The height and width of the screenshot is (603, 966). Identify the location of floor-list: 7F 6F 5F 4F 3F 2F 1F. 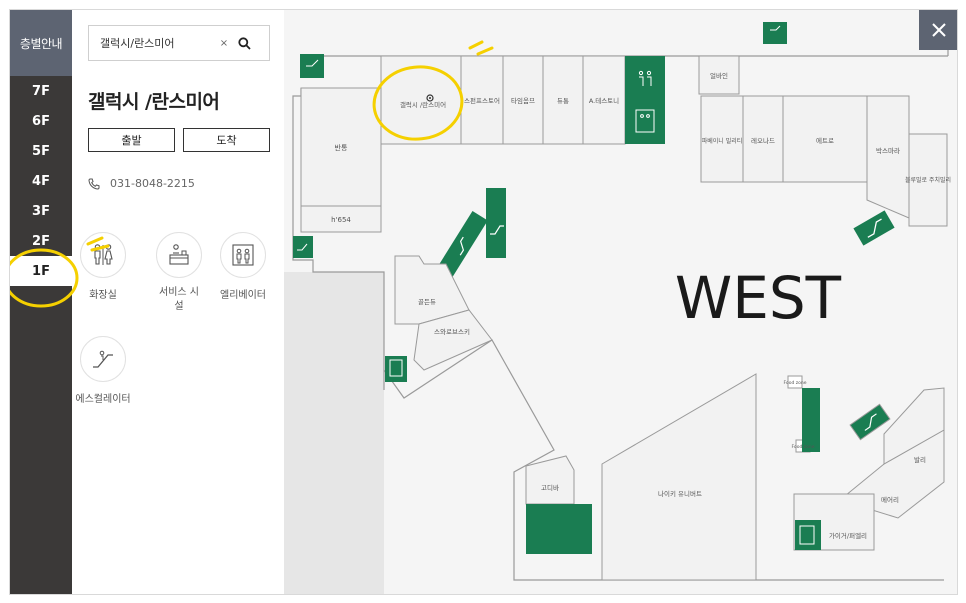
(41, 181).